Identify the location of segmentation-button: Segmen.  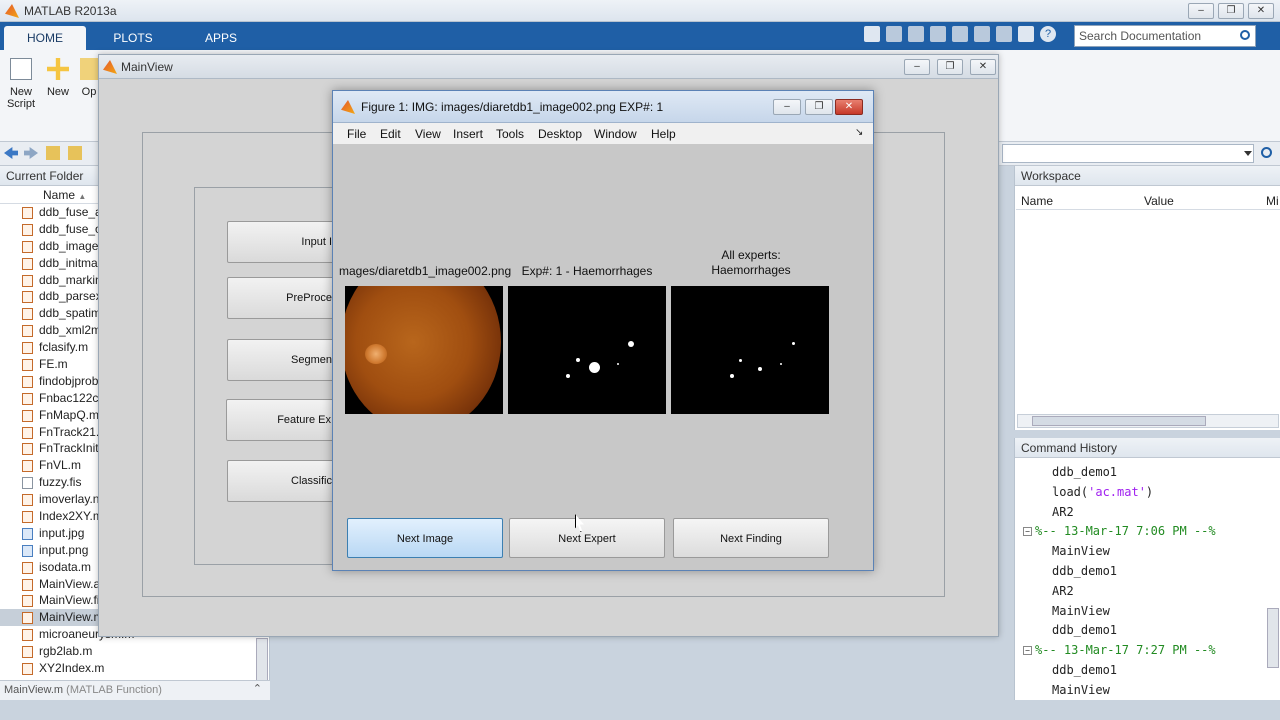
(283, 360).